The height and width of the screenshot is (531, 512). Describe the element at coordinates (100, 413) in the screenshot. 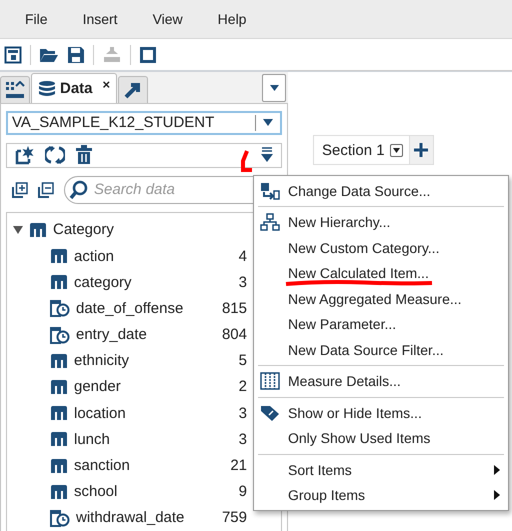

I see `field-name: location` at that location.